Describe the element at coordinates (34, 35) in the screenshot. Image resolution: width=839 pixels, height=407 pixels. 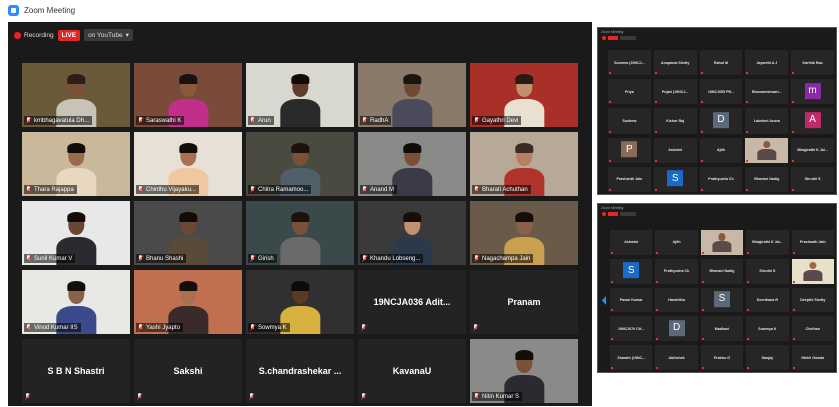
I see `recording-indicator: Recording` at that location.